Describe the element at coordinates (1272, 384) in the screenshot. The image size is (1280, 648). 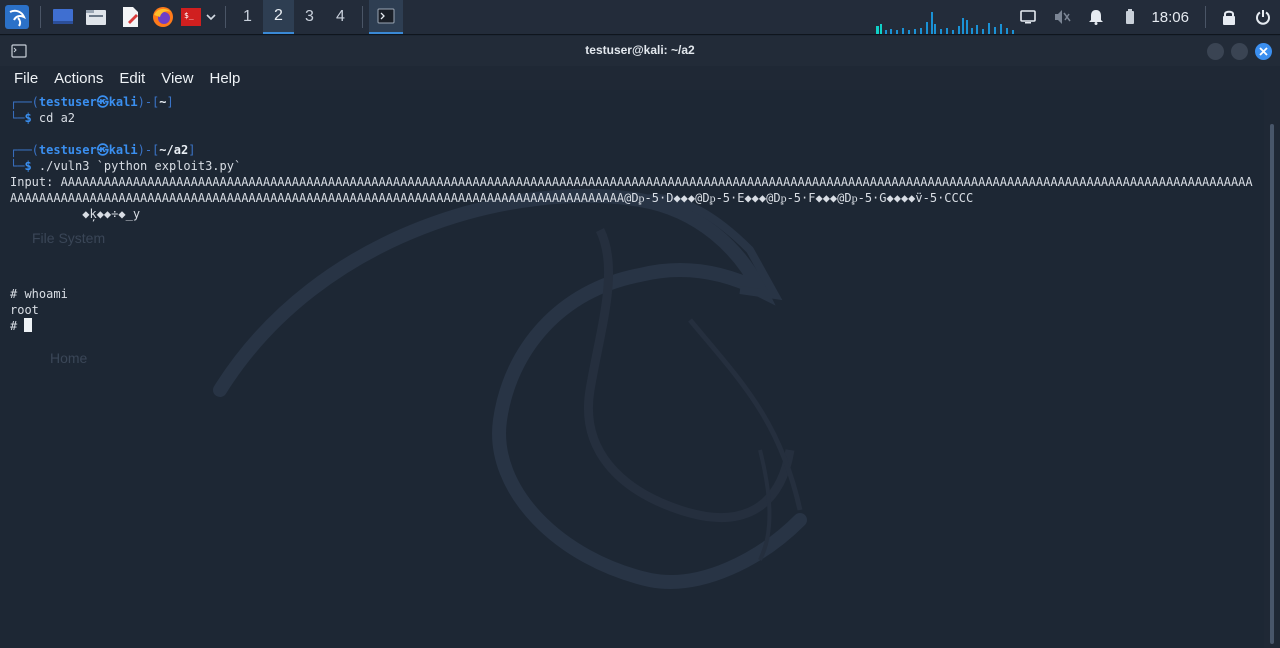
I see `scrollbar-thumb` at that location.